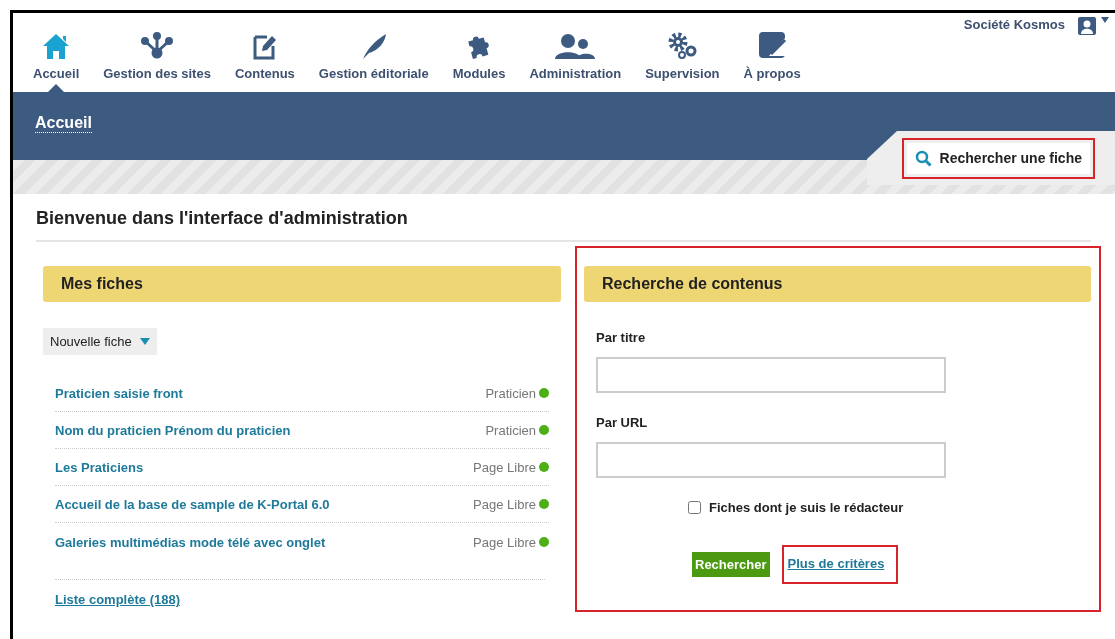 This screenshot has width=1115, height=639. I want to click on search-icon, so click(923, 158).